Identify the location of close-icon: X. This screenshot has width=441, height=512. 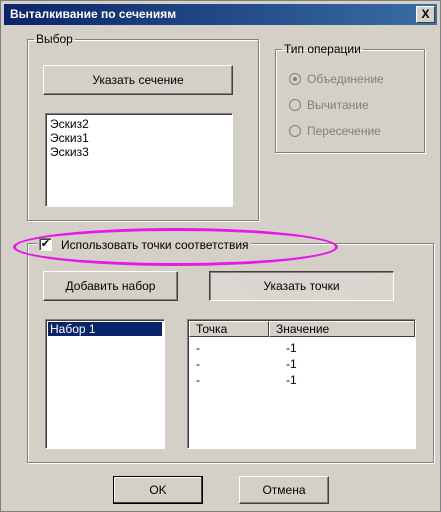
(425, 14).